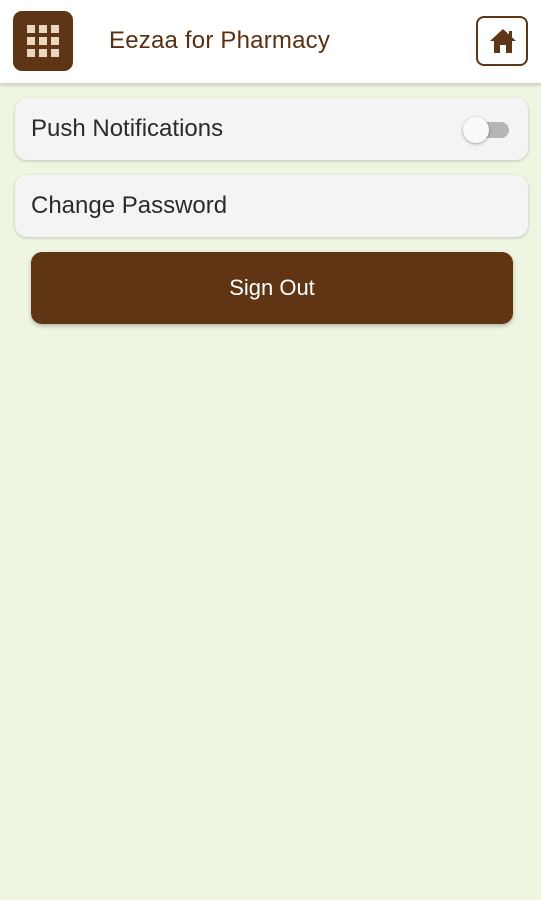  What do you see at coordinates (220, 40) in the screenshot?
I see `app-title: Eezaa for Pharmacy` at bounding box center [220, 40].